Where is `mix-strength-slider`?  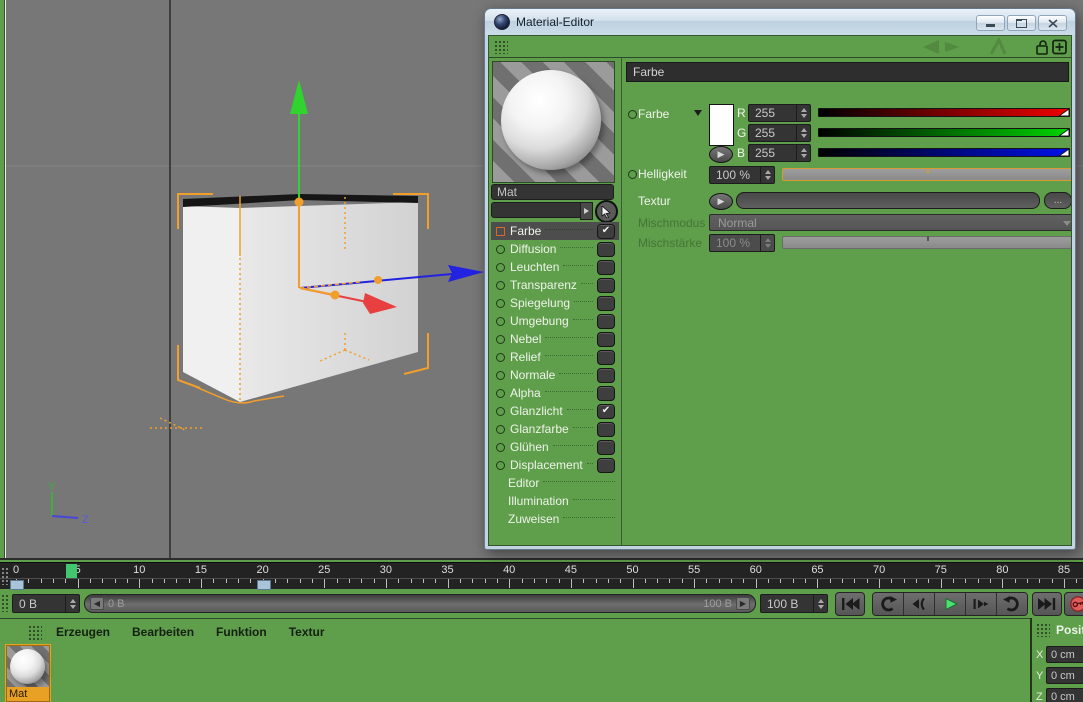
mix-strength-slider is located at coordinates (926, 242).